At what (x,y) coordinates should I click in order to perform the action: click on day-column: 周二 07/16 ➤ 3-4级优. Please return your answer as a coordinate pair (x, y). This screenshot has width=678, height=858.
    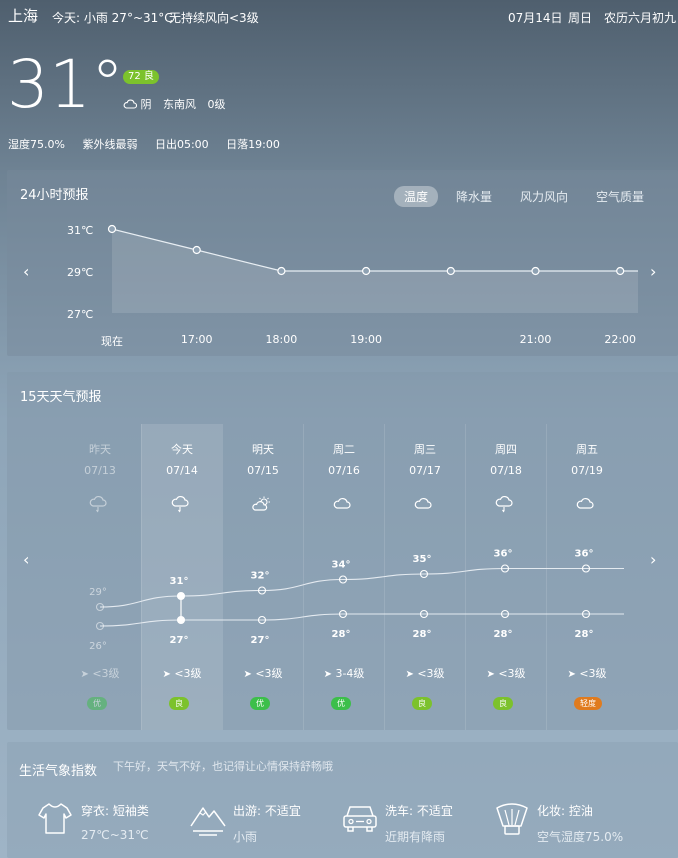
    Looking at the image, I should click on (343, 577).